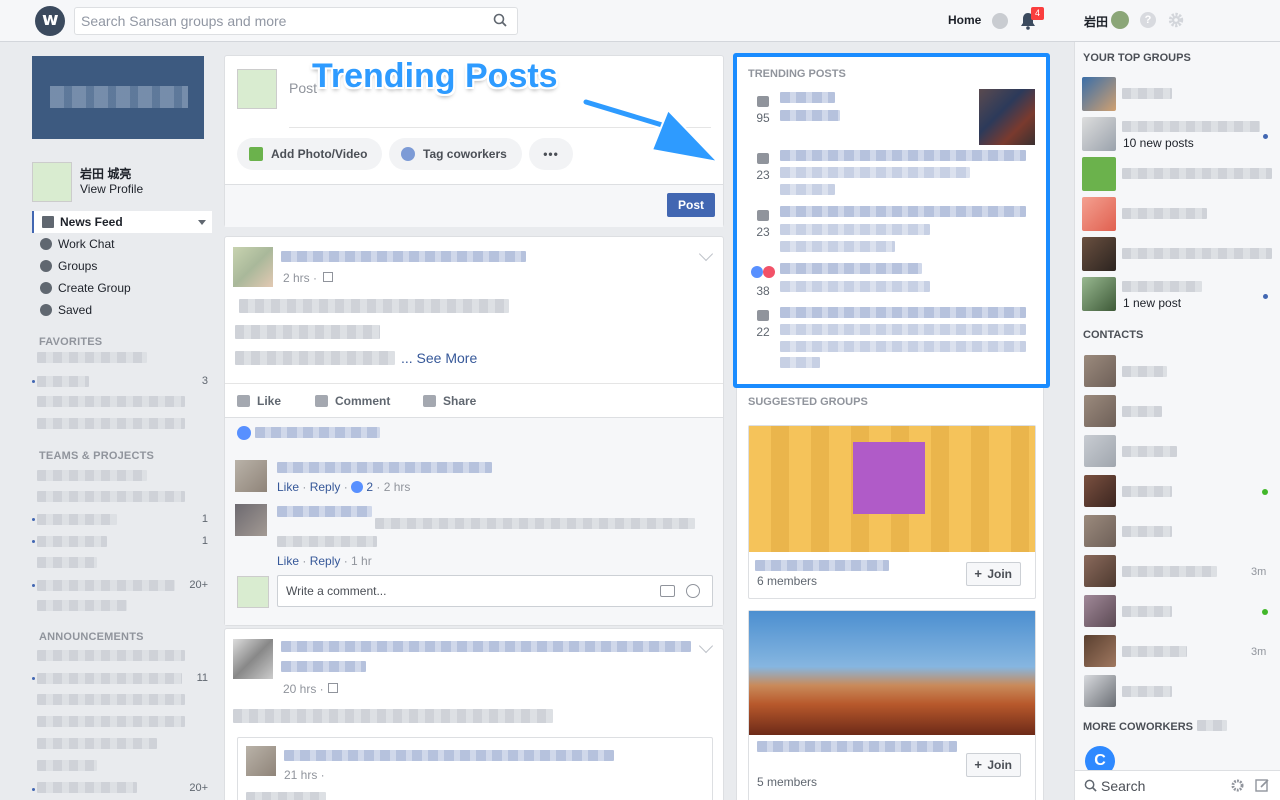 The image size is (1280, 800). What do you see at coordinates (449, 755) in the screenshot?
I see `shared-author-name` at bounding box center [449, 755].